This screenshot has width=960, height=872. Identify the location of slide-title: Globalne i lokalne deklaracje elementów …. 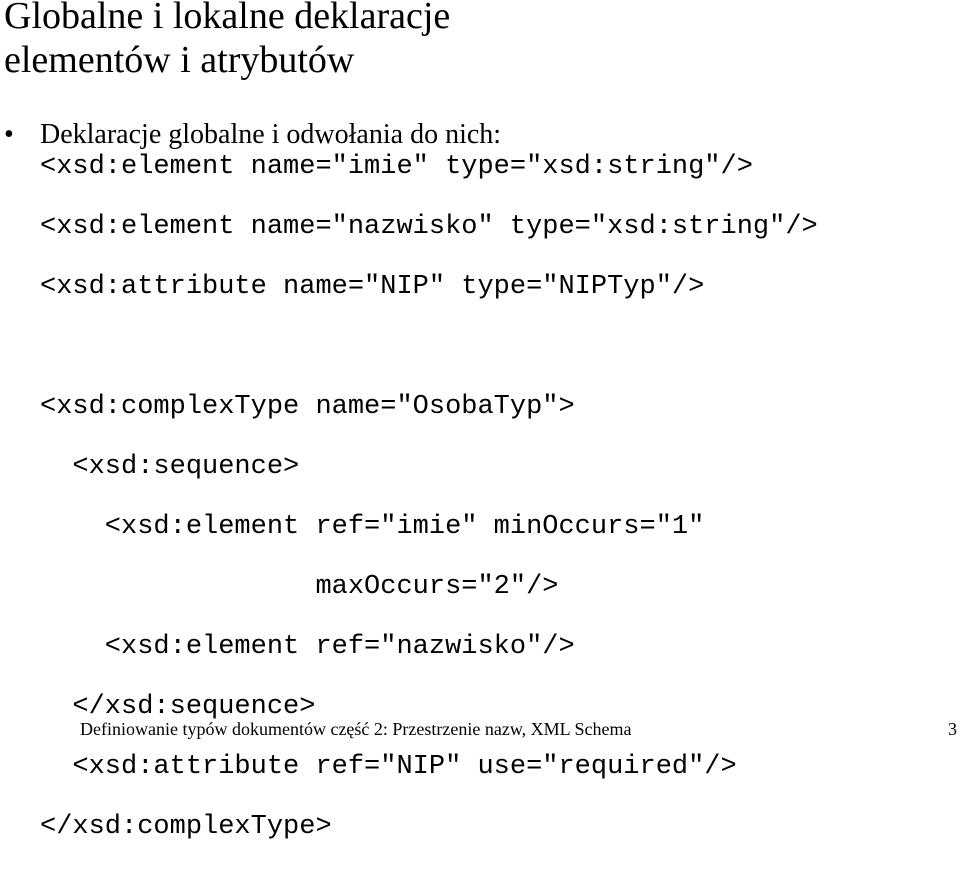
(227, 41).